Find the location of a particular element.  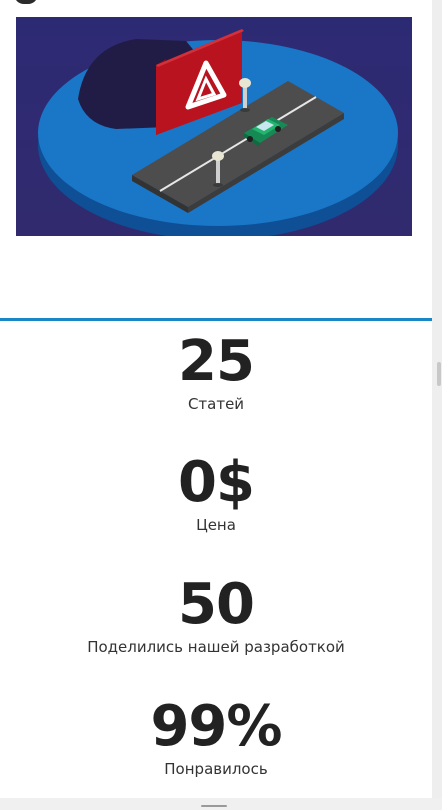

drag-handle is located at coordinates (214, 806).